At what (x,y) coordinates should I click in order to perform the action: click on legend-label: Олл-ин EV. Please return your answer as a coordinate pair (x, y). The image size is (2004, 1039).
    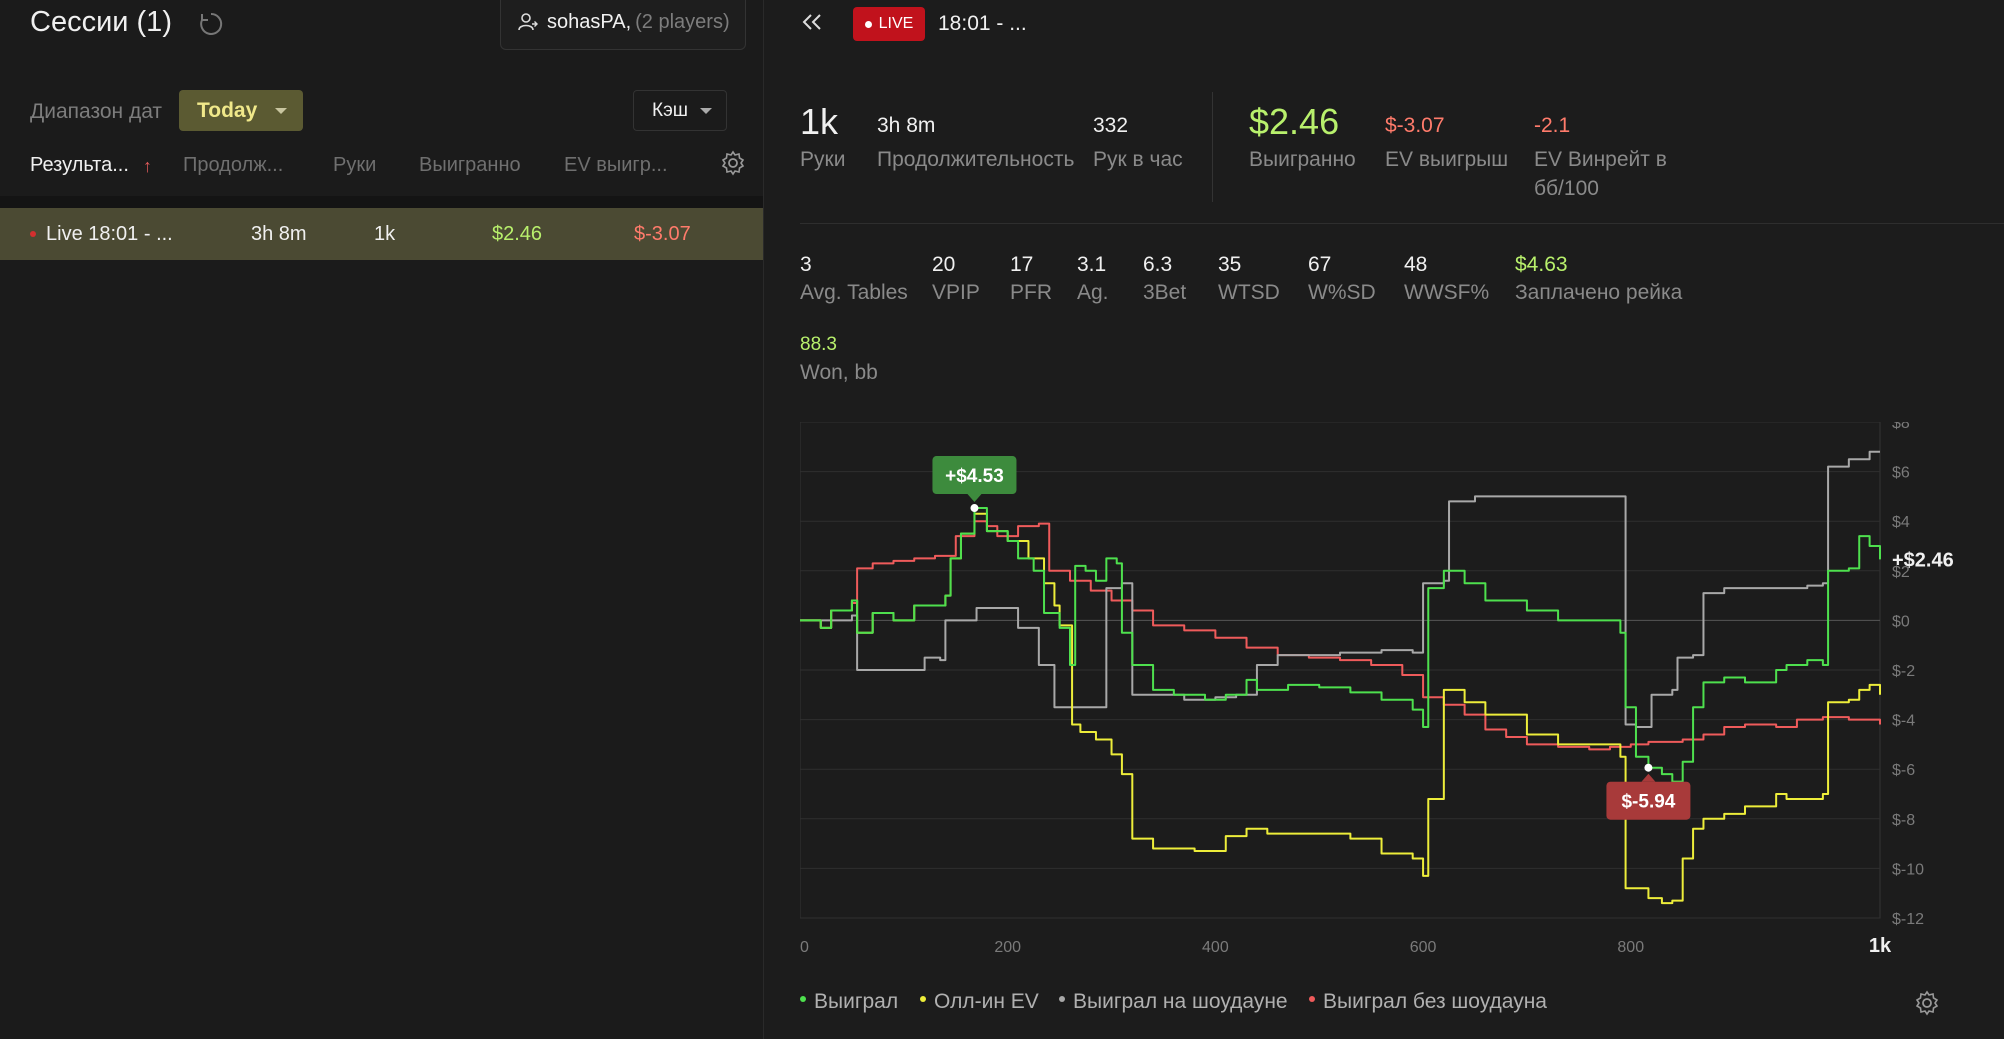
    Looking at the image, I should click on (986, 1001).